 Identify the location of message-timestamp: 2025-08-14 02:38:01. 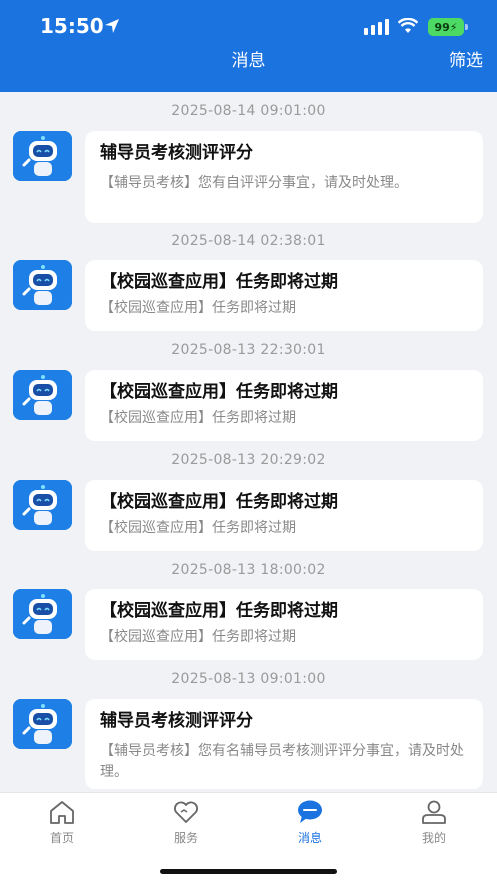
(248, 241).